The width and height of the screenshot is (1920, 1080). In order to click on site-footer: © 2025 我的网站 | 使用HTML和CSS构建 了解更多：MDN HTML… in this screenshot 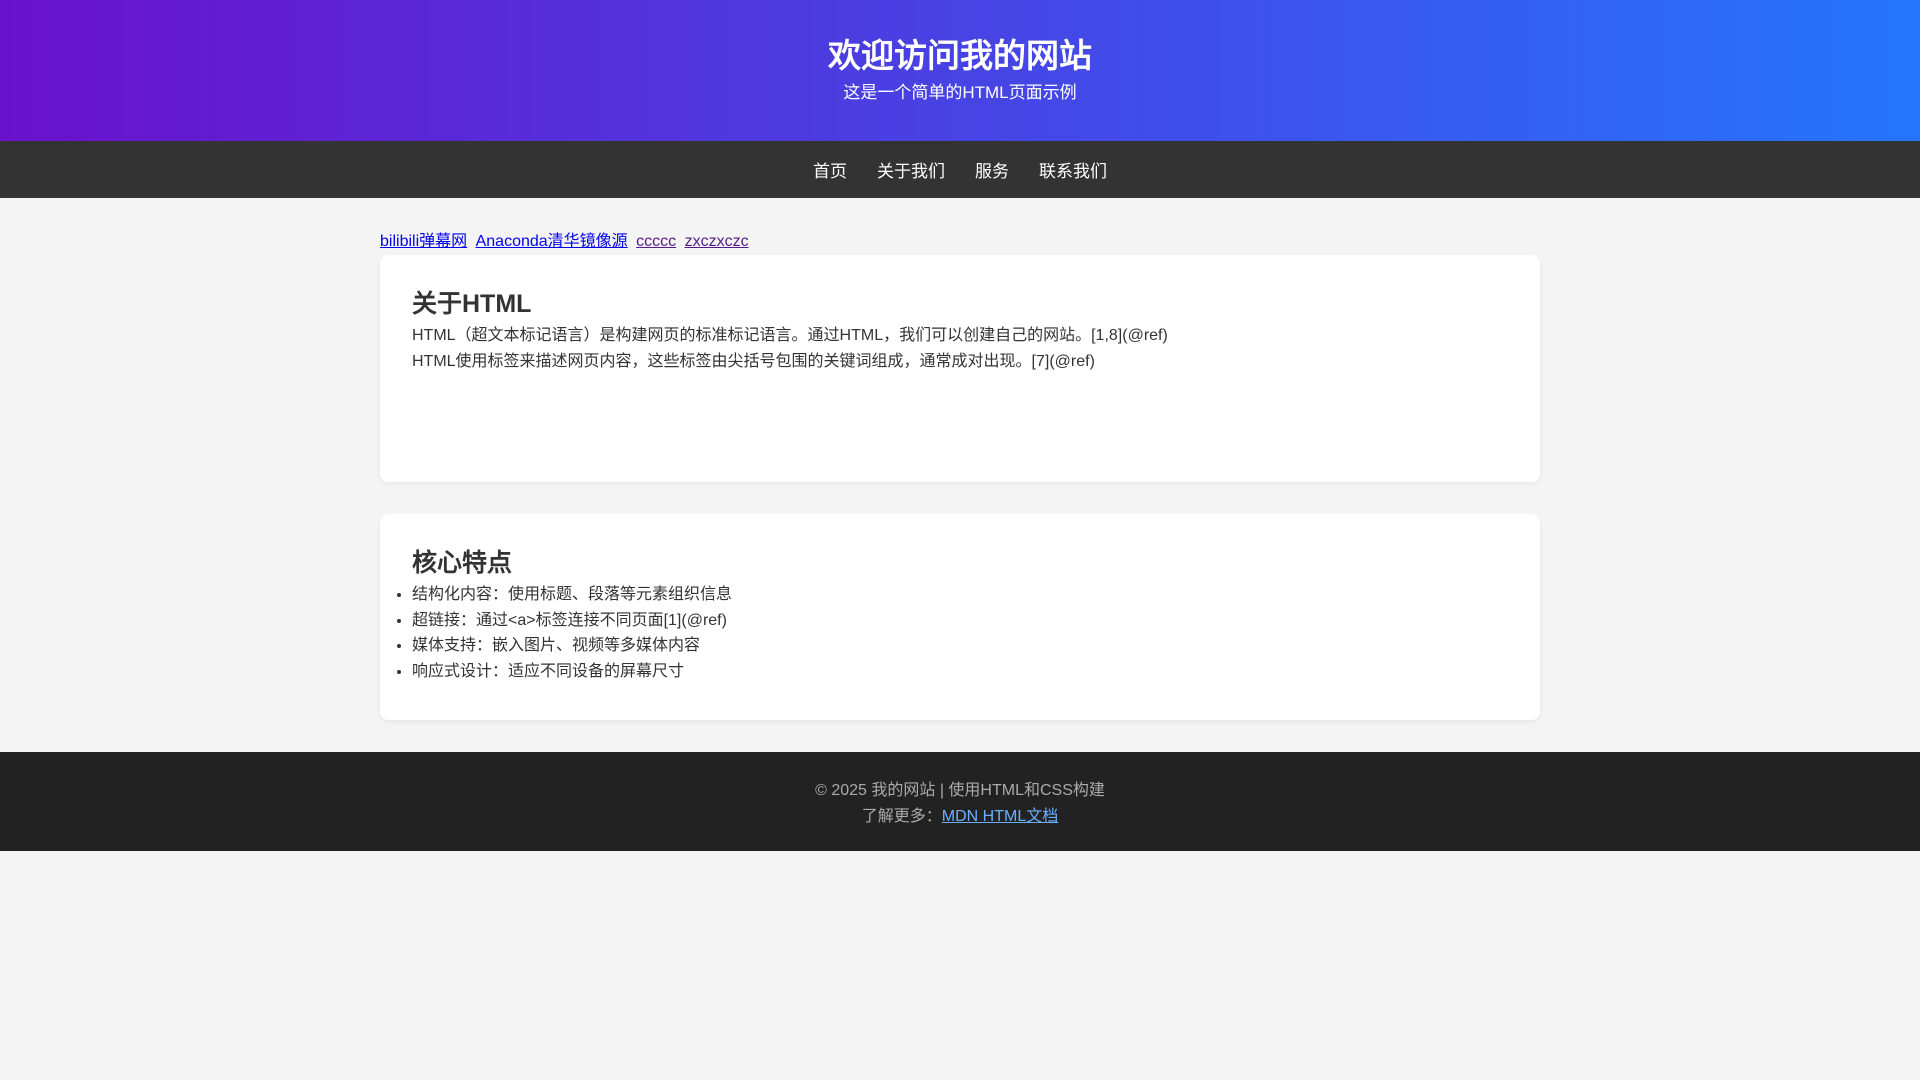, I will do `click(960, 801)`.